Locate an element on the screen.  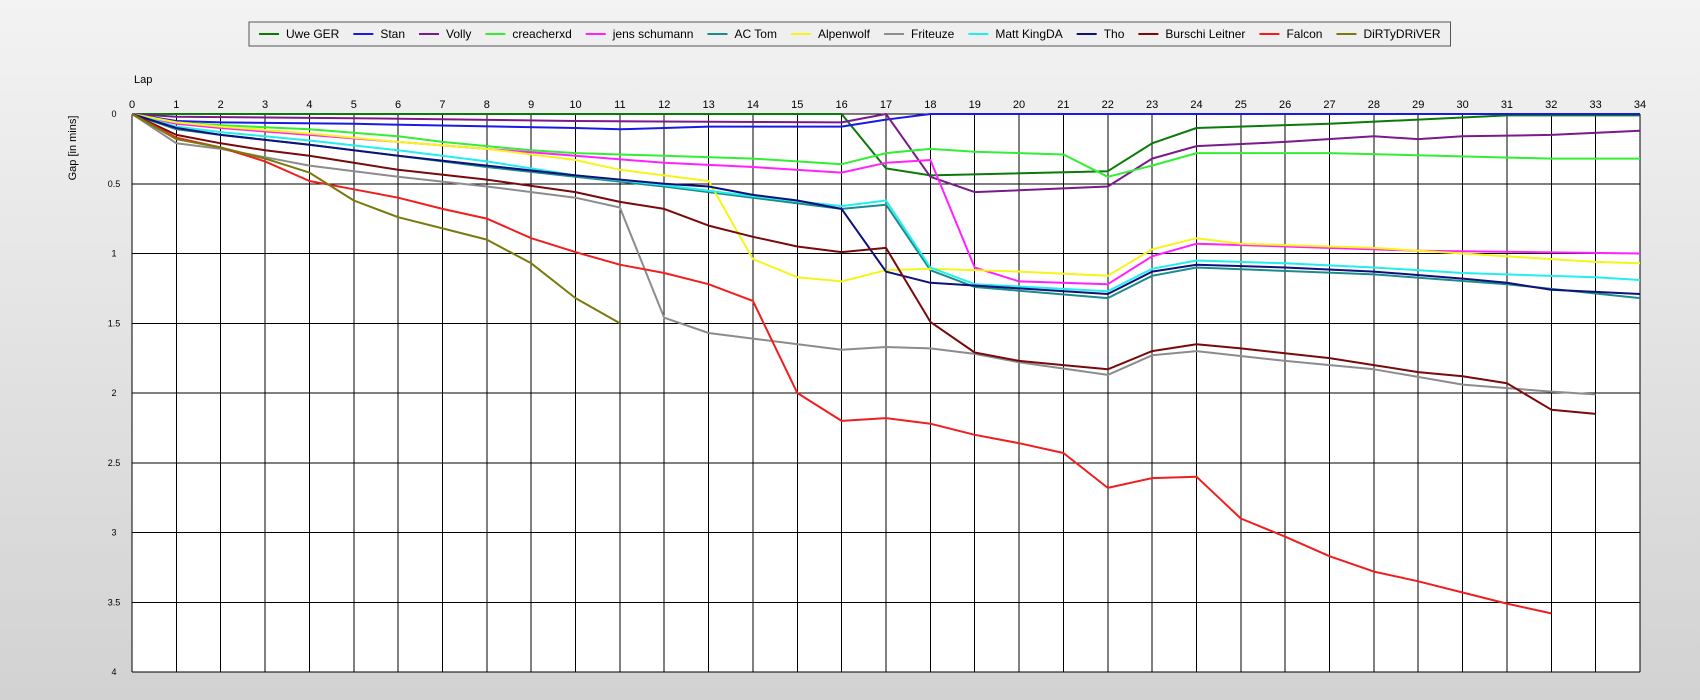
legend-label: Volly is located at coordinates (458, 34).